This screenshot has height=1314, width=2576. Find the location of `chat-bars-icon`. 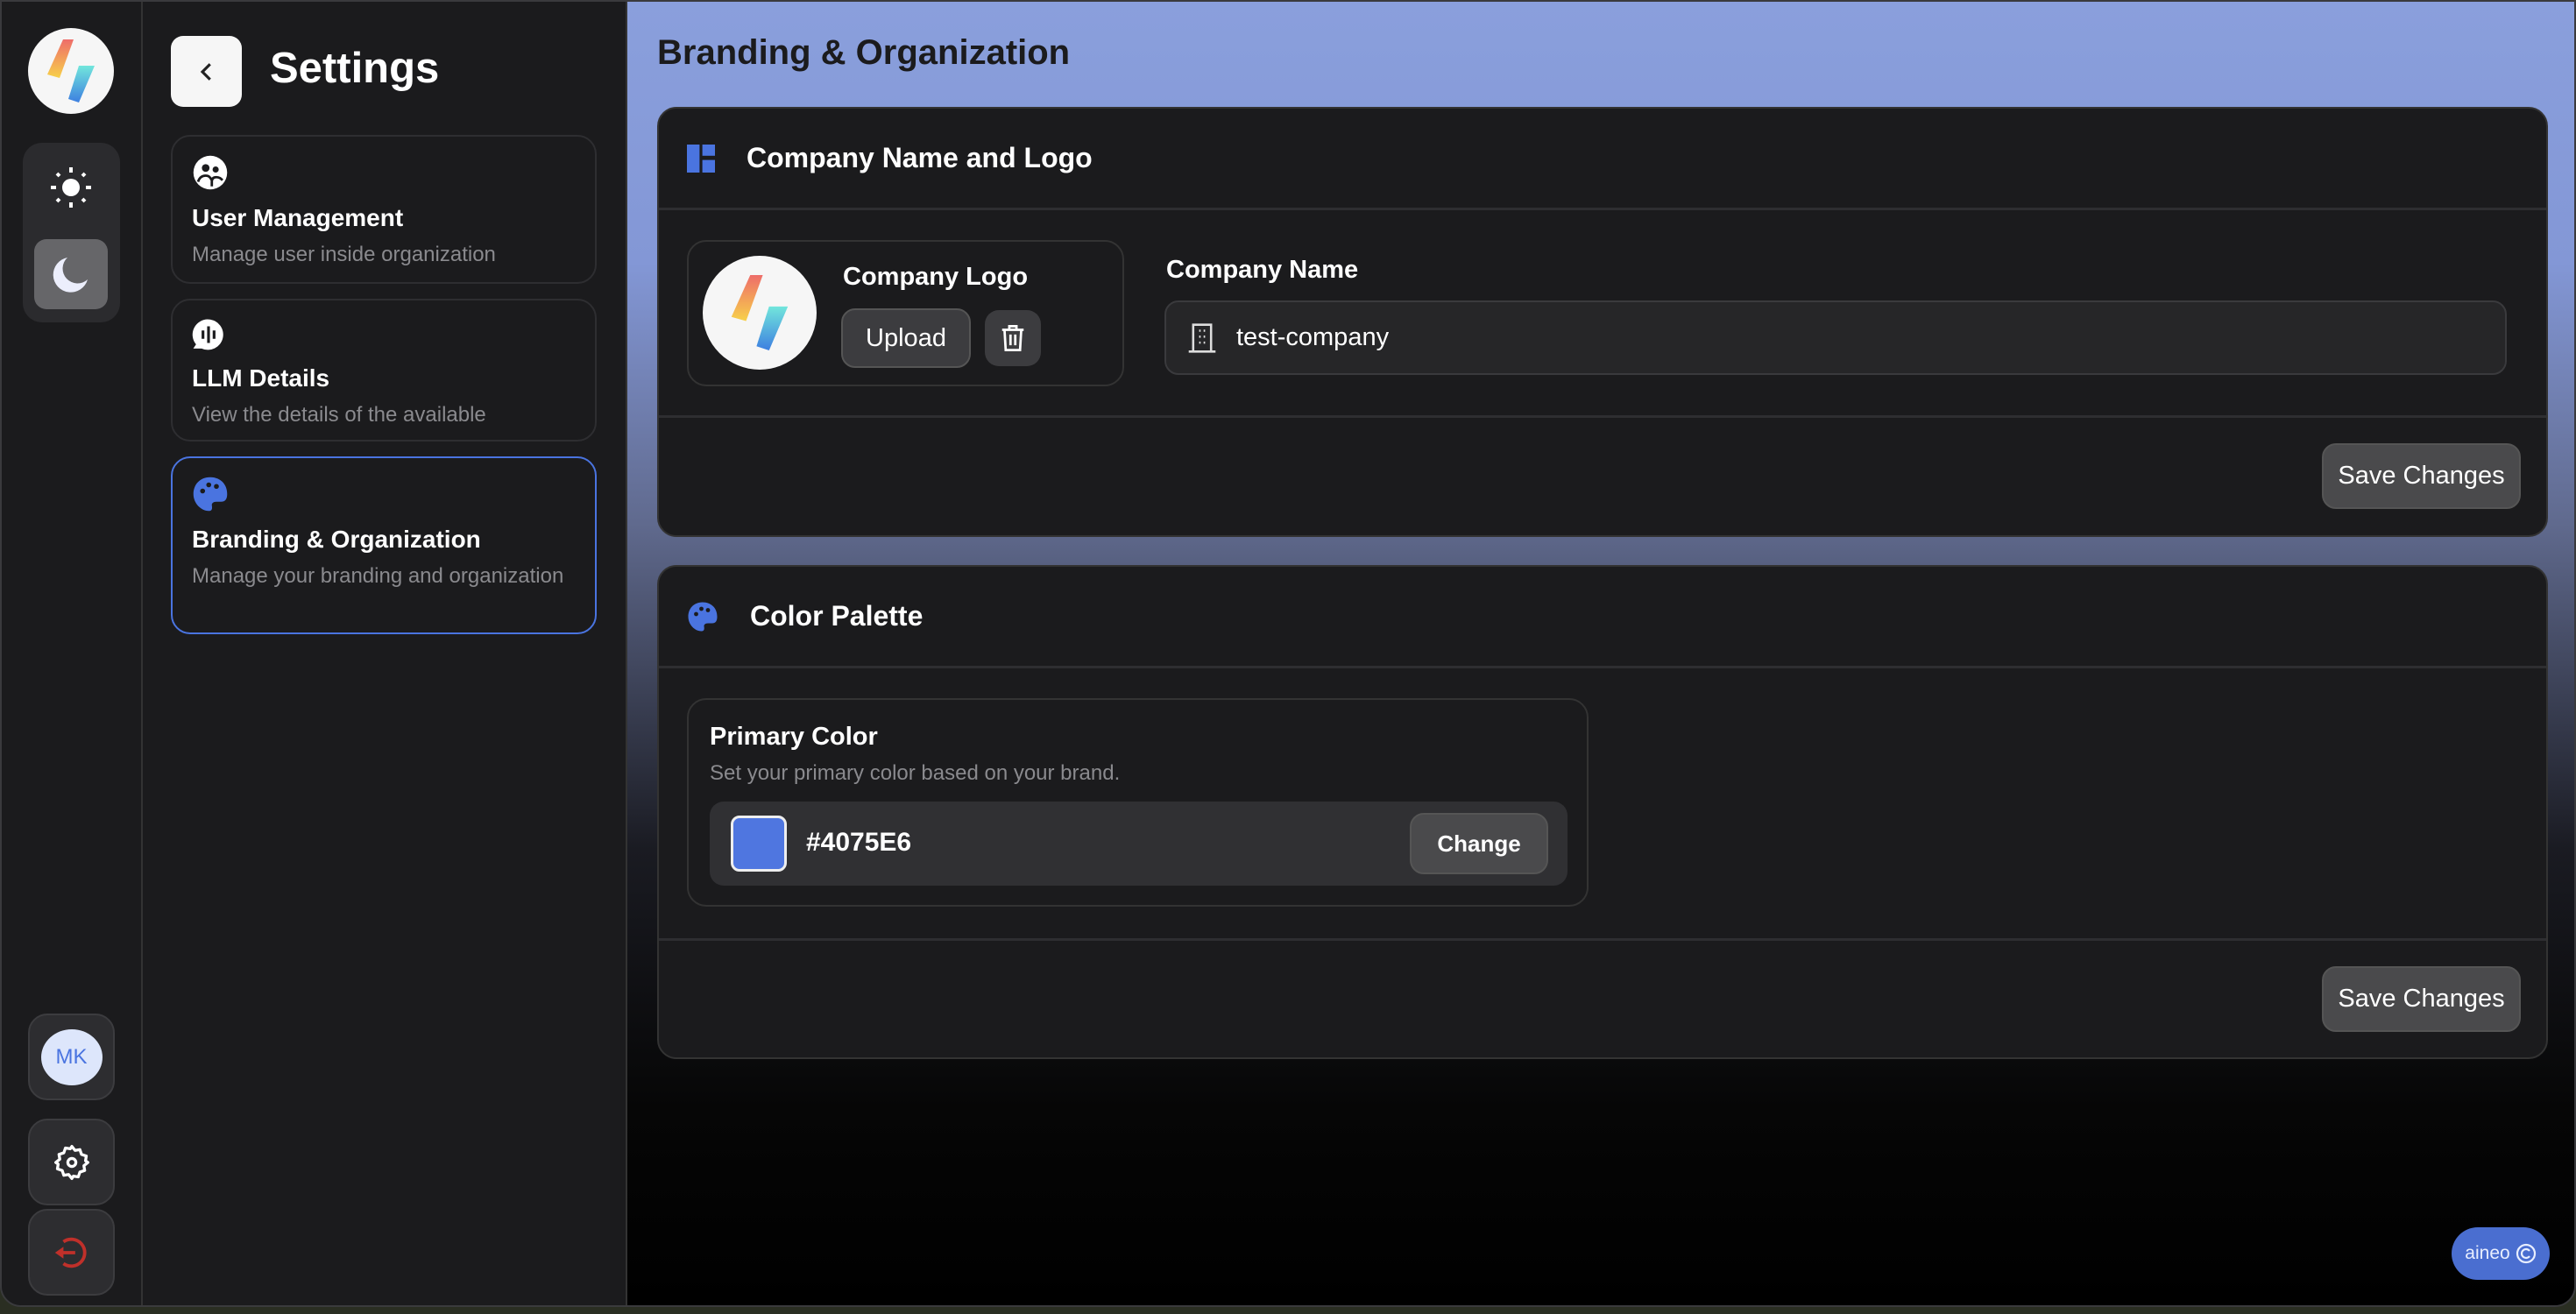

chat-bars-icon is located at coordinates (207, 335).